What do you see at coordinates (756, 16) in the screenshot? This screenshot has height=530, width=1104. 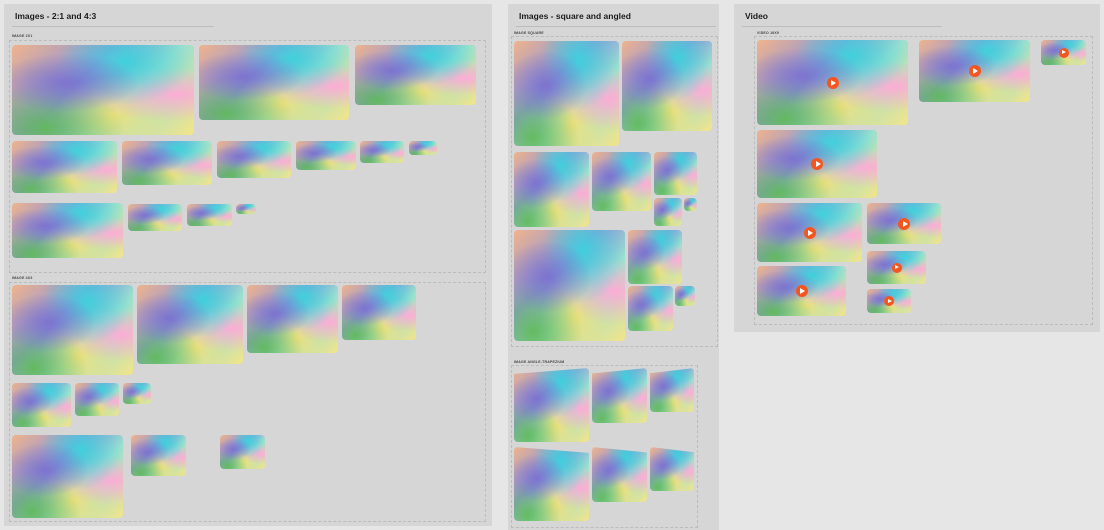 I see `panel-title: Video` at bounding box center [756, 16].